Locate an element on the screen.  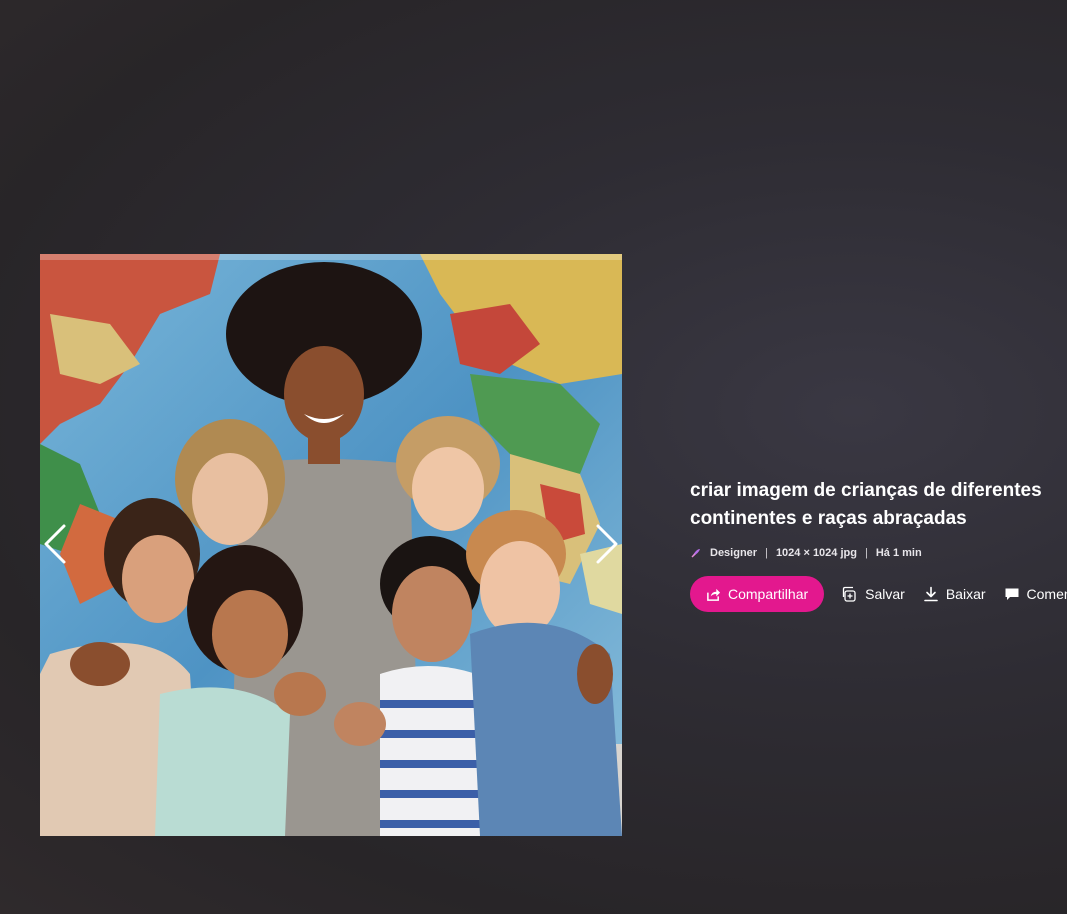
image-source: Designer is located at coordinates (734, 553).